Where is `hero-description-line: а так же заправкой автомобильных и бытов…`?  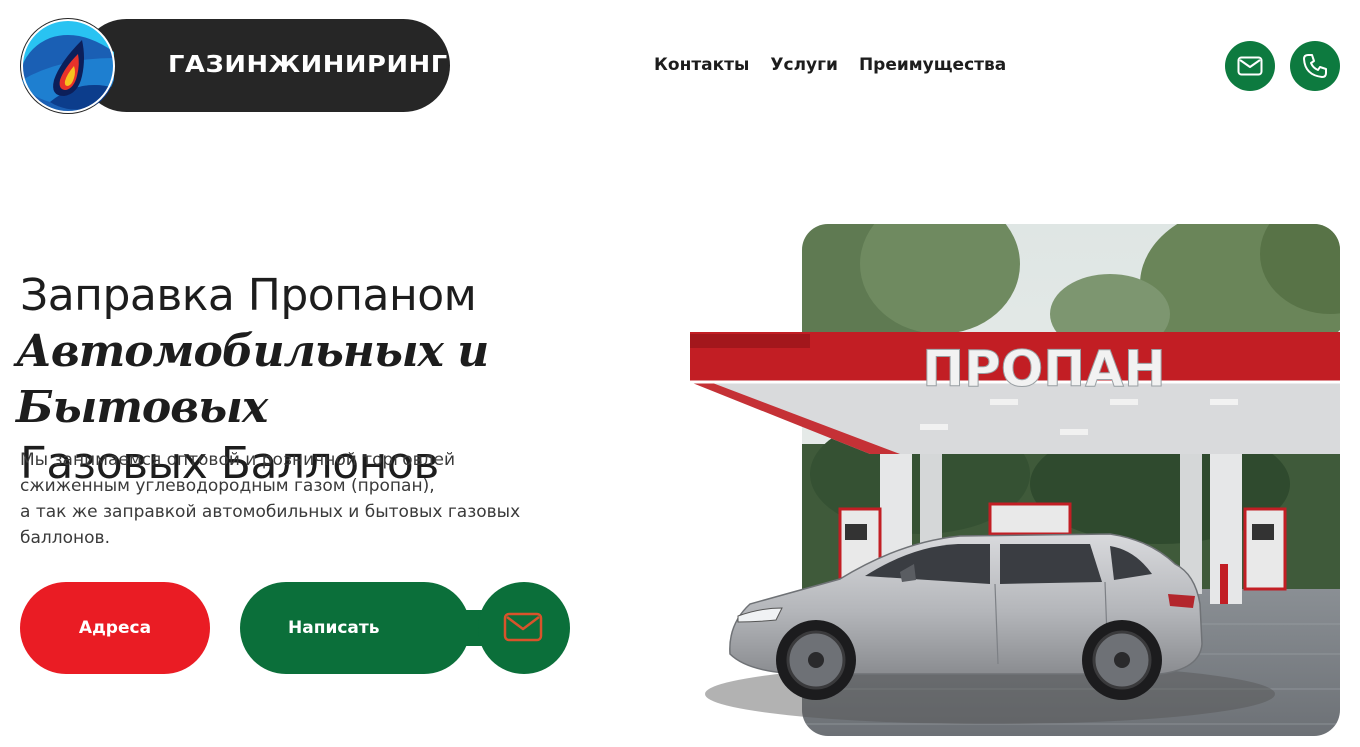
hero-description-line: а так же заправкой автомобильных и бытов… is located at coordinates (270, 512).